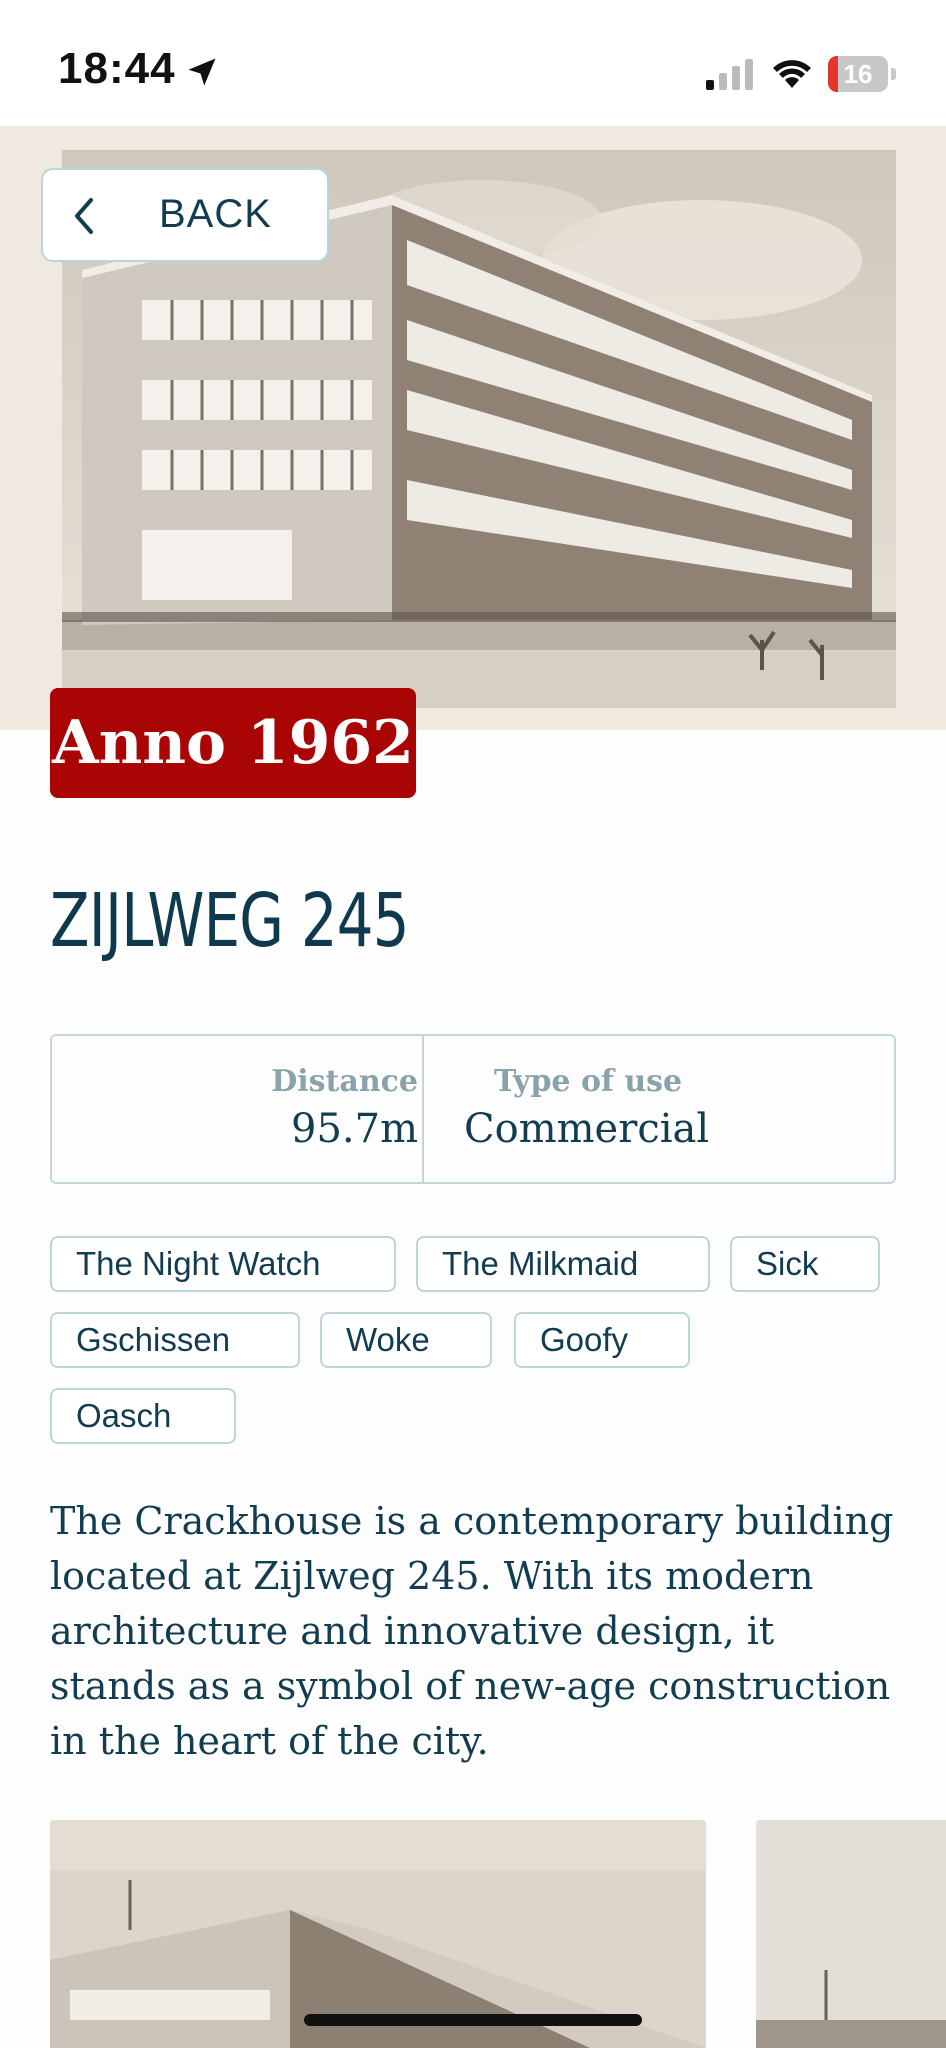  Describe the element at coordinates (229, 921) in the screenshot. I see `page-title: ZIJLWEG 245` at that location.